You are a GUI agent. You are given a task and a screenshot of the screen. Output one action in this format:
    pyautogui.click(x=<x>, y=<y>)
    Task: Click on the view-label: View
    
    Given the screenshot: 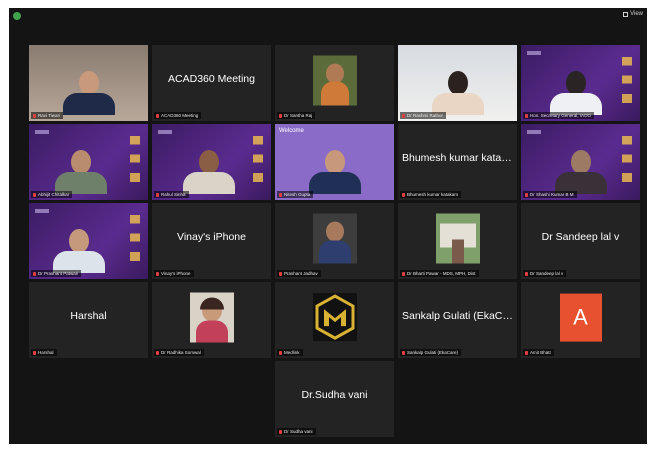 What is the action you would take?
    pyautogui.click(x=636, y=14)
    